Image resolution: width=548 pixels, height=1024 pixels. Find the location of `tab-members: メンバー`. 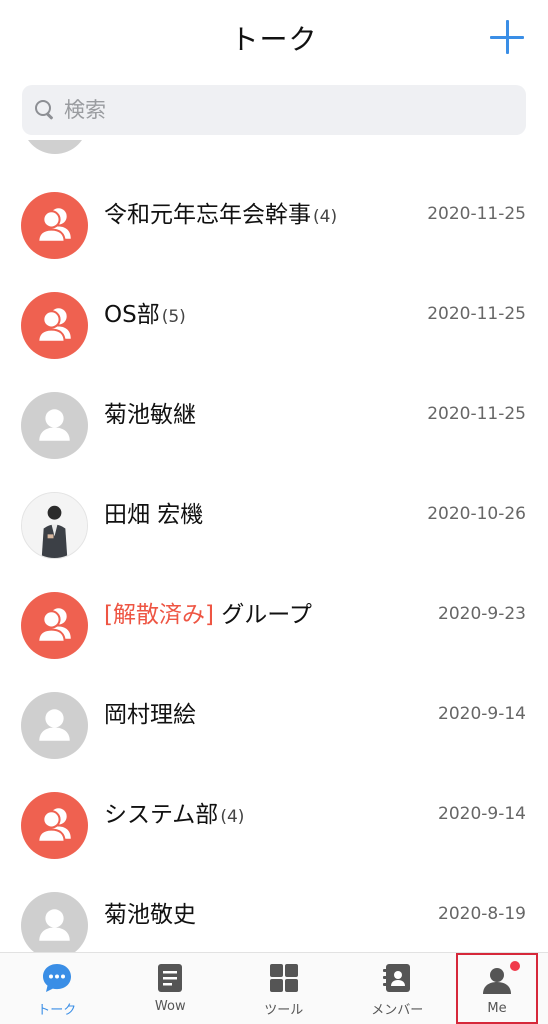

tab-members: メンバー is located at coordinates (398, 988).